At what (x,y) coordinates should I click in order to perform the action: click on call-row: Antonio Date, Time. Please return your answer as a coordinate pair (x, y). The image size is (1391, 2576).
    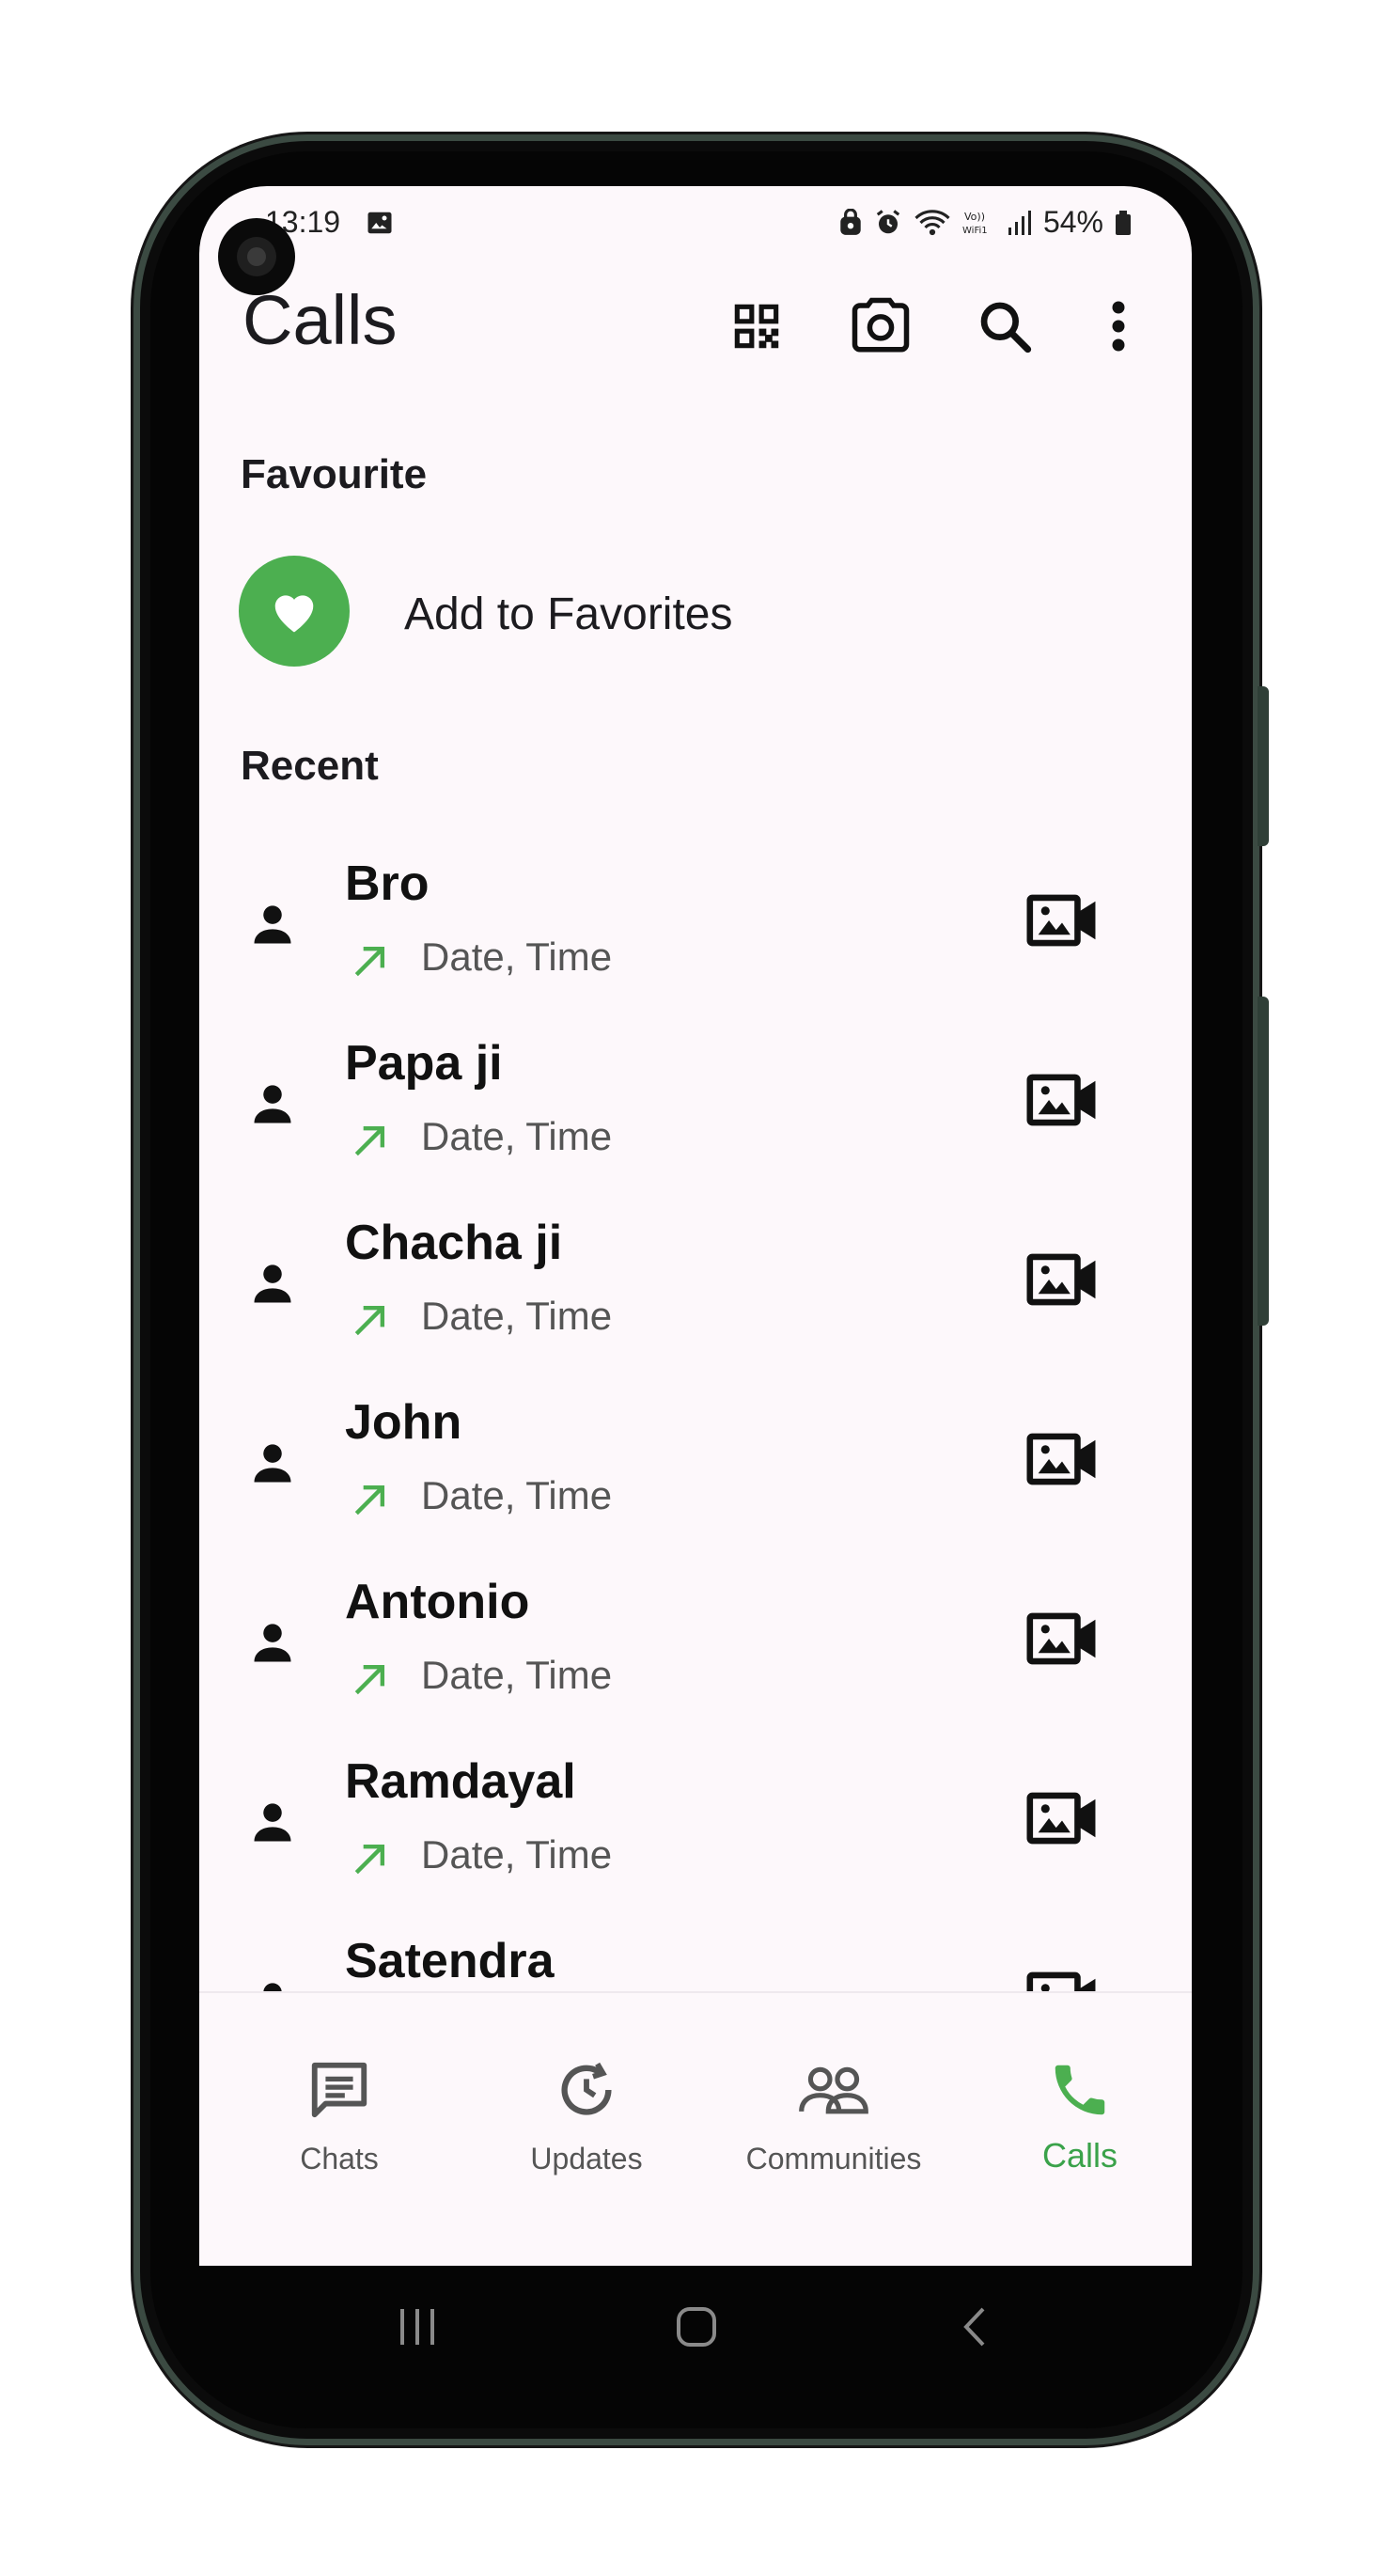
    Looking at the image, I should click on (696, 1661).